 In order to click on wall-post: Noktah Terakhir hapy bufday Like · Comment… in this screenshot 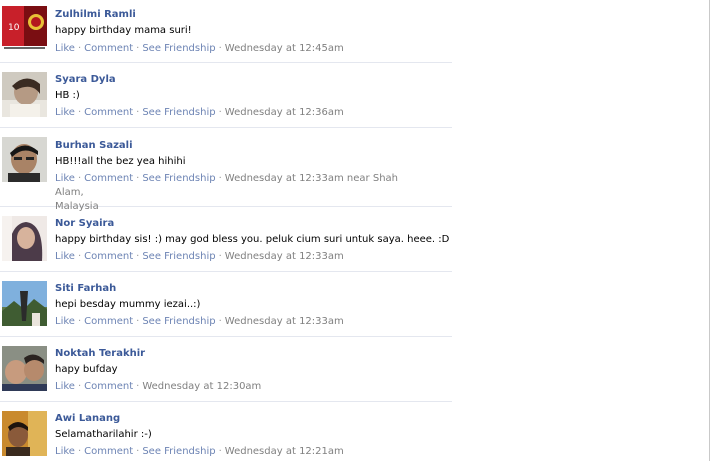, I will do `click(226, 369)`.